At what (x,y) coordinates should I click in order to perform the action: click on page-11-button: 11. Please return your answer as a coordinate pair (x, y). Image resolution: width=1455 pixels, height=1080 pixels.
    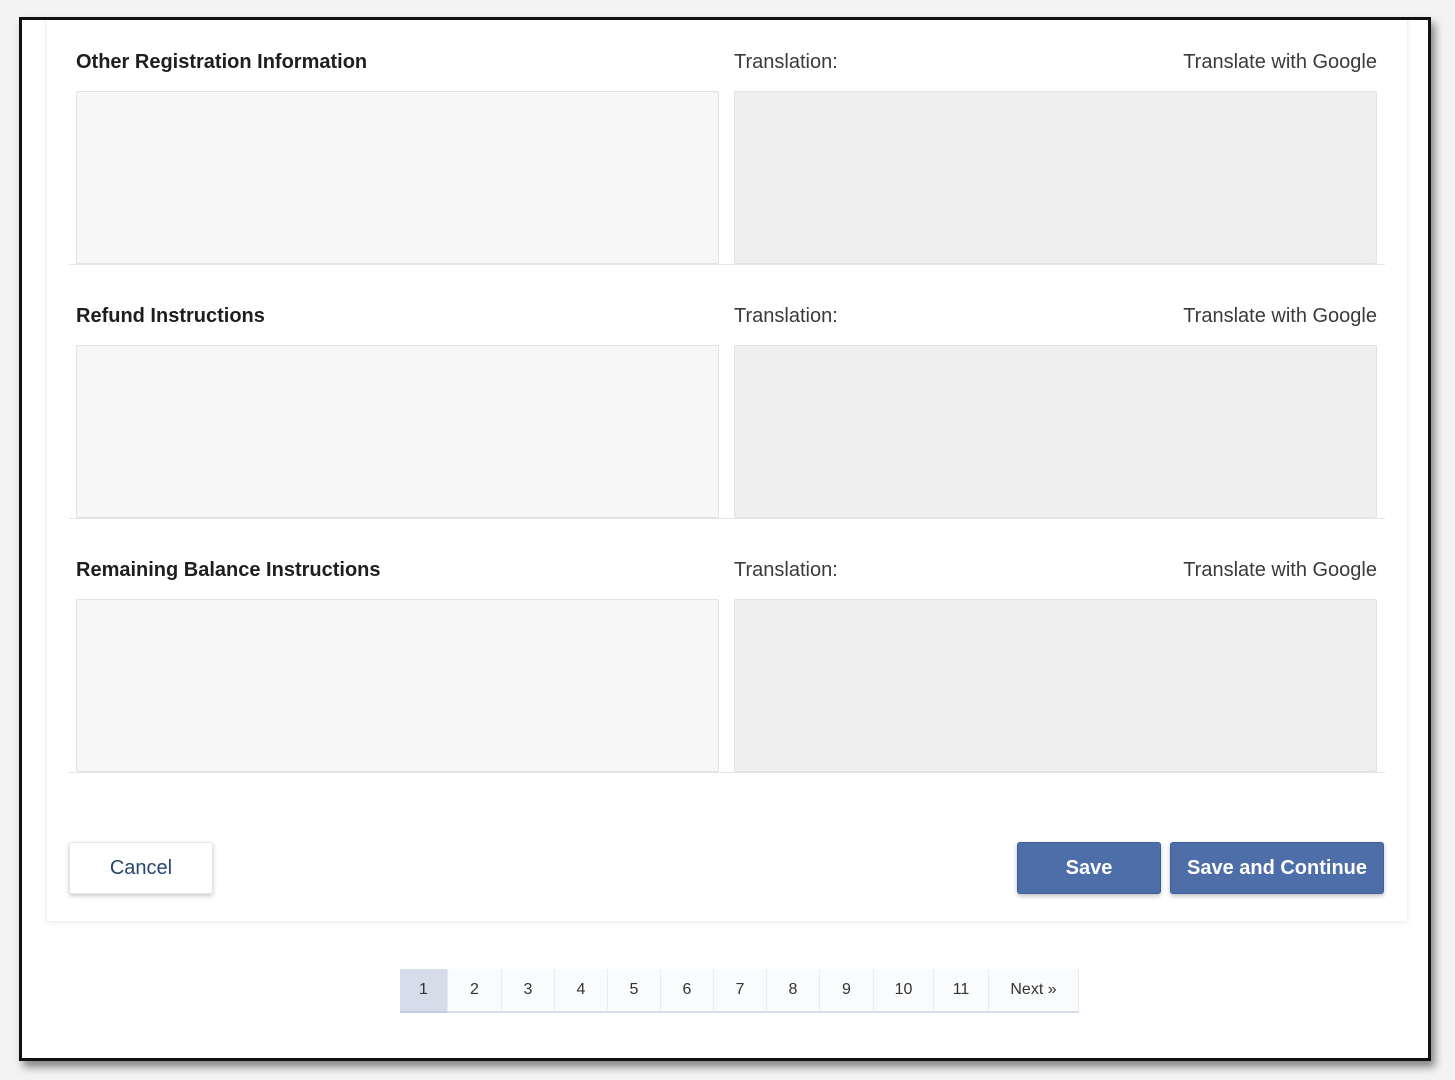
    Looking at the image, I should click on (961, 991).